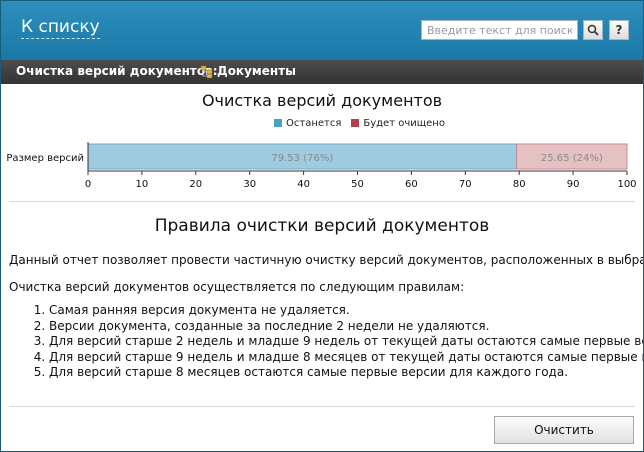 The image size is (644, 452). Describe the element at coordinates (322, 30) in the screenshot. I see `top-bar: К списку ?` at that location.